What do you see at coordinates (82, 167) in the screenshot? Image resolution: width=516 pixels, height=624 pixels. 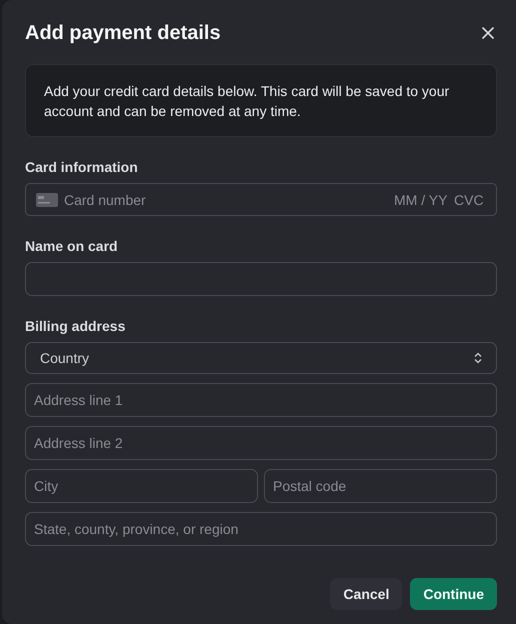 I see `field-label: Card information` at bounding box center [82, 167].